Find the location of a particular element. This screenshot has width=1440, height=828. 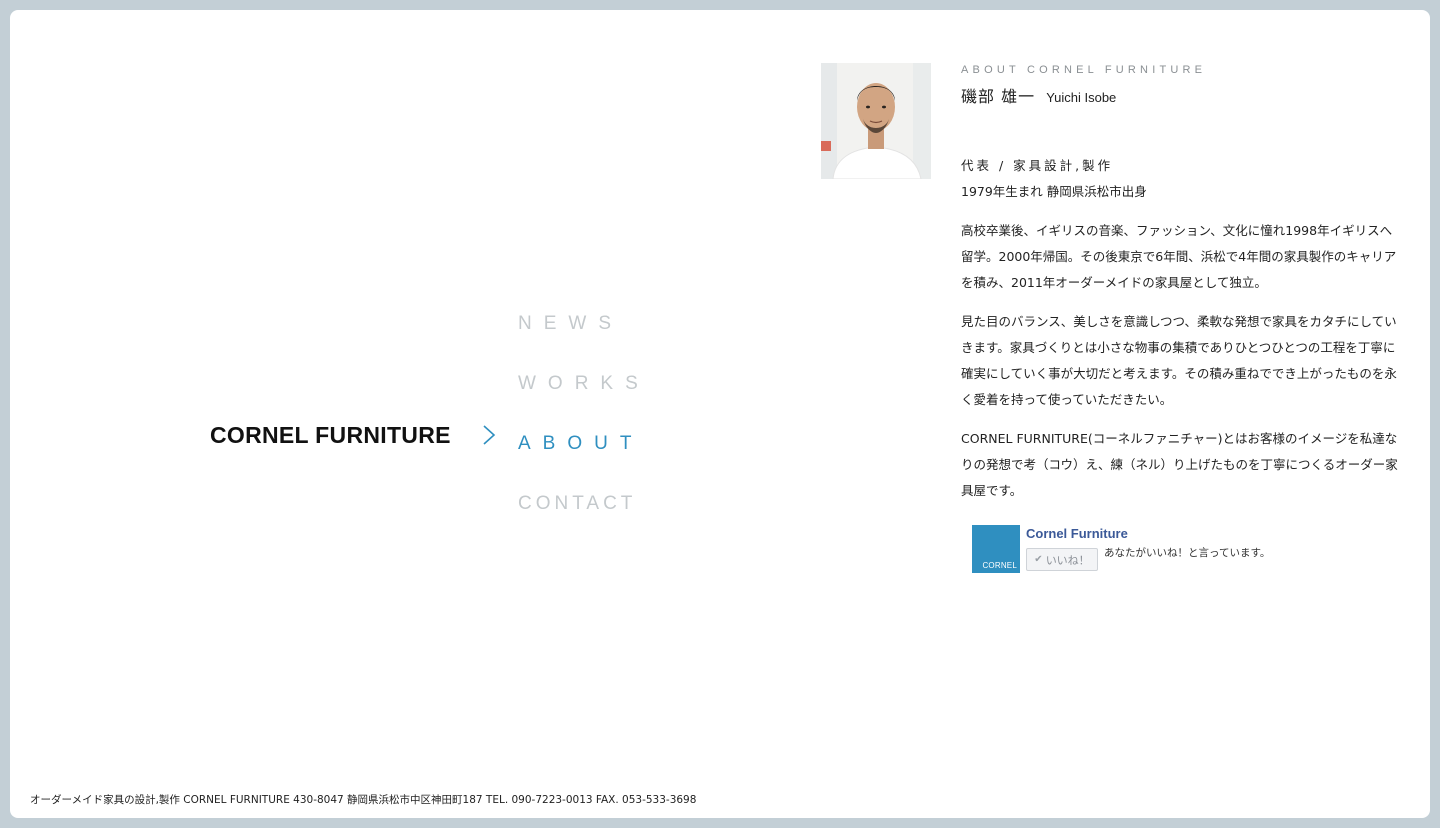

site-logo: CORNEL FURNITURE is located at coordinates (340, 435).